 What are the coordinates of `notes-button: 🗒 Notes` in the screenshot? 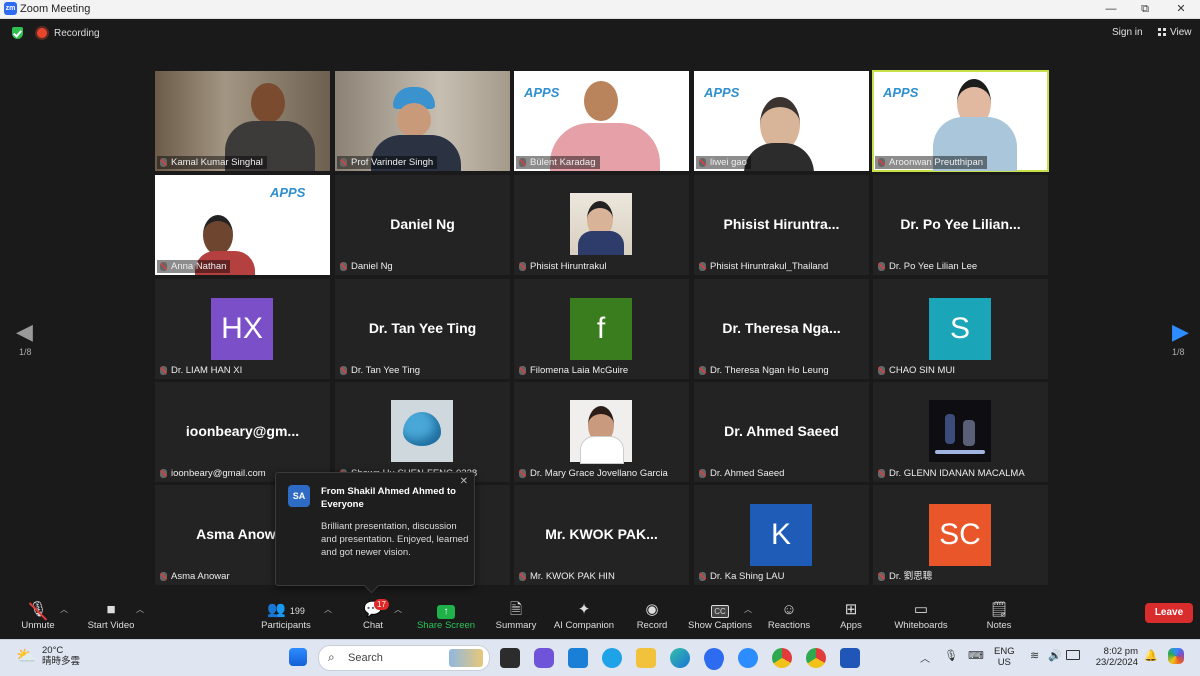 It's located at (999, 615).